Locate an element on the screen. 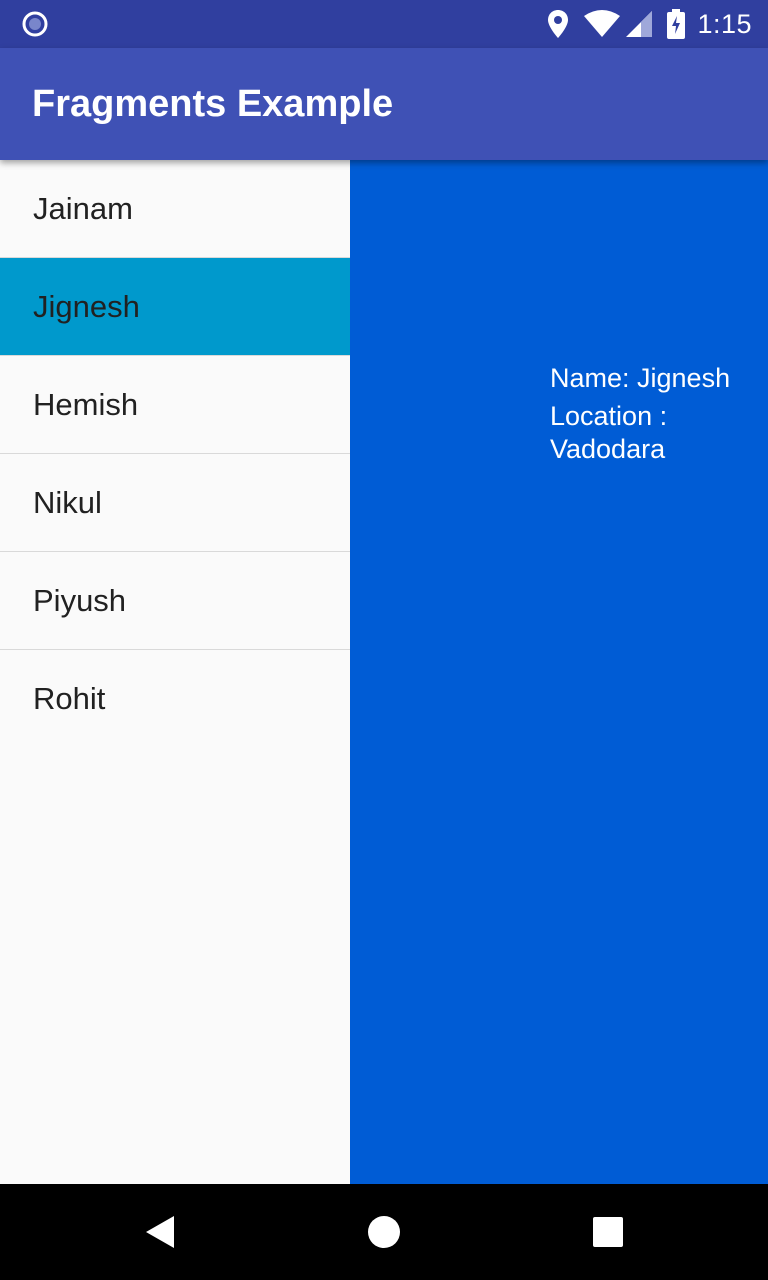 The image size is (768, 1280). cell-signal-icon is located at coordinates (639, 24).